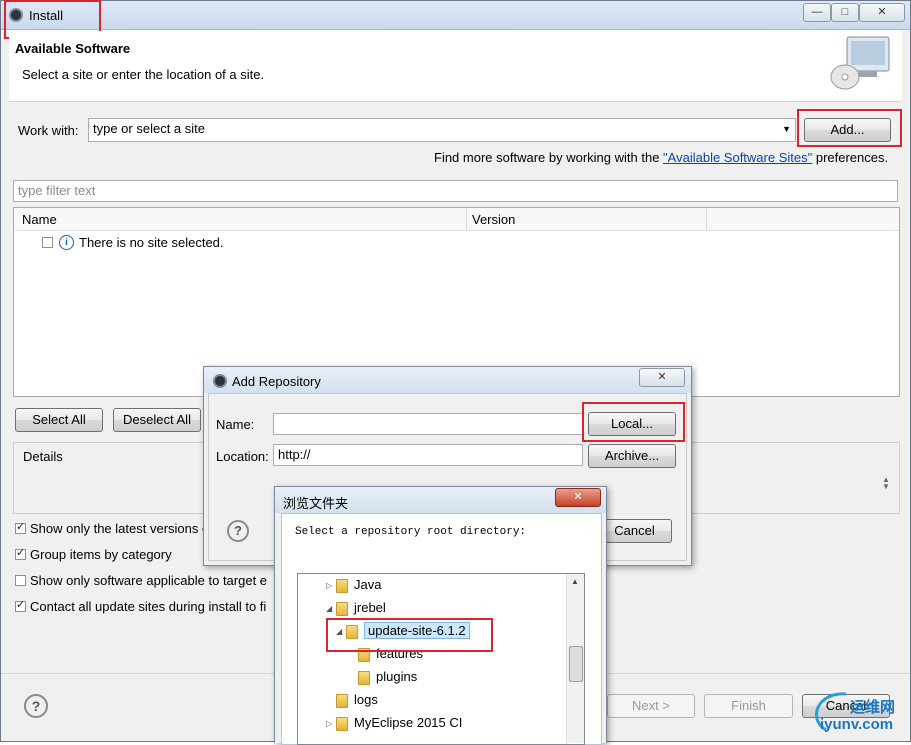 The width and height of the screenshot is (911, 745). Describe the element at coordinates (48, 130) in the screenshot. I see `work-with-label: Work with:` at that location.